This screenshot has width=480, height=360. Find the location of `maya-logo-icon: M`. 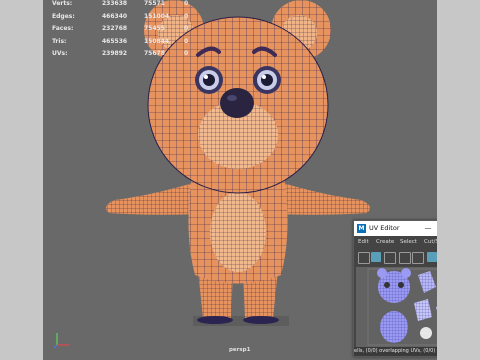

maya-logo-icon: M is located at coordinates (361, 228).